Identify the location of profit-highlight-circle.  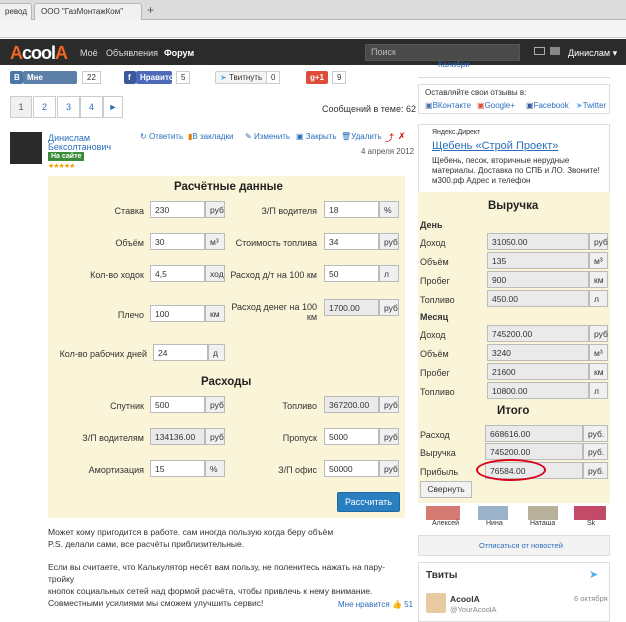
(511, 470).